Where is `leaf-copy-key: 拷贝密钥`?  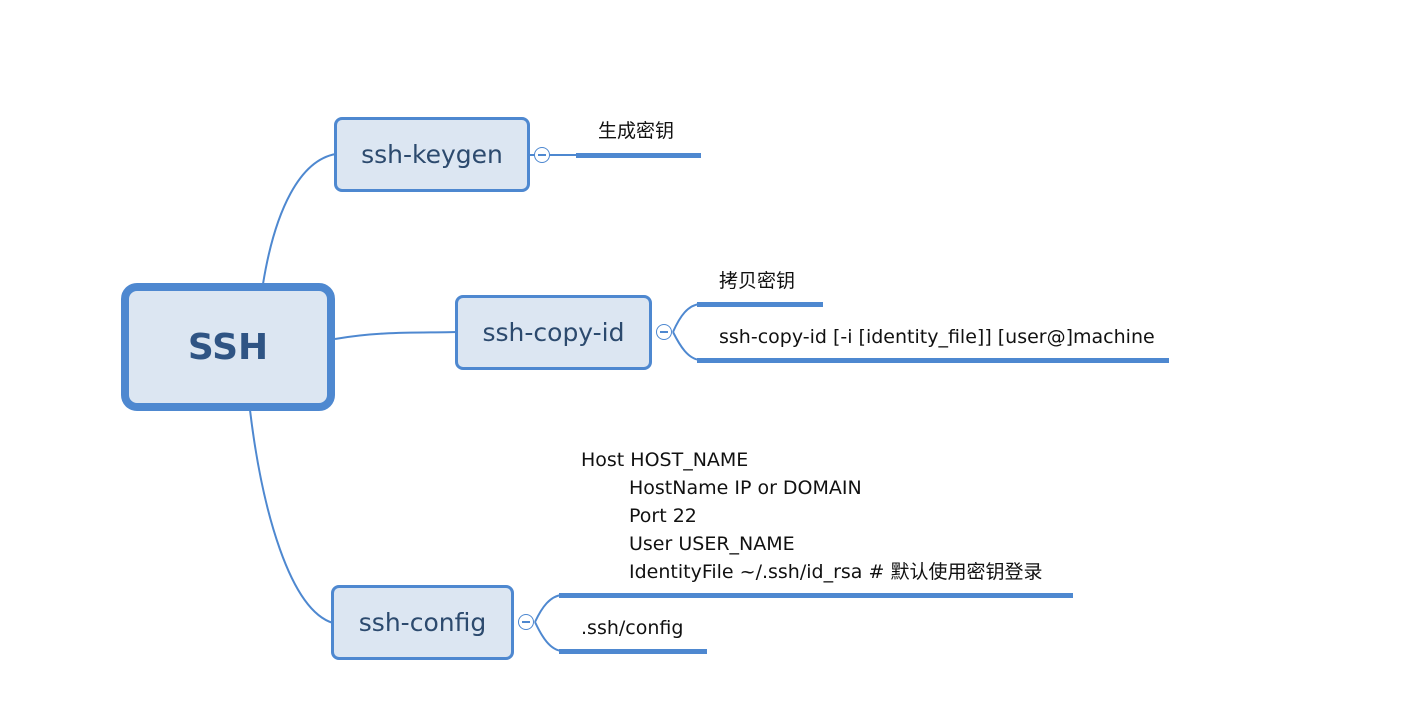
leaf-copy-key: 拷贝密钥 is located at coordinates (757, 281).